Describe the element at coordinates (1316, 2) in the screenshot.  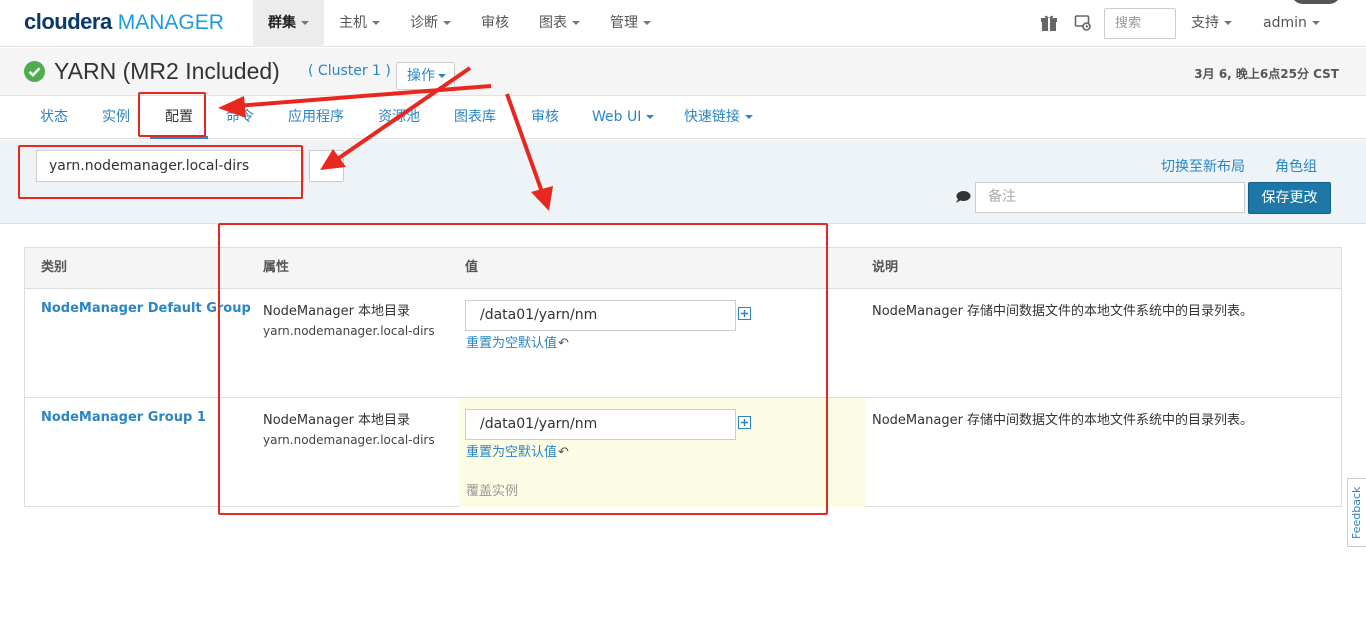
I see `avatar` at that location.